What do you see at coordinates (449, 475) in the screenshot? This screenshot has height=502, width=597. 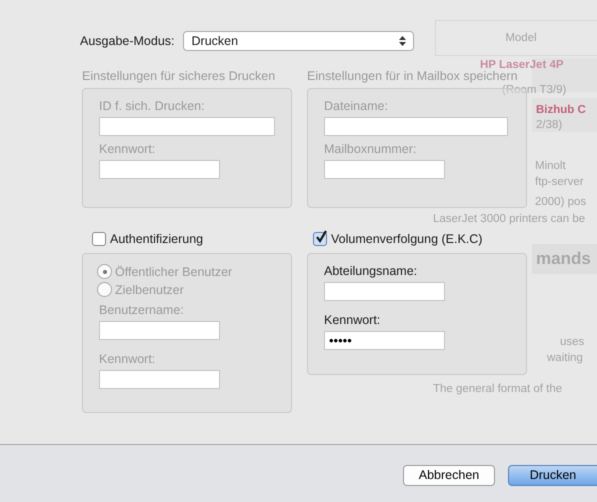 I see `cancel-button: Abbrechen` at bounding box center [449, 475].